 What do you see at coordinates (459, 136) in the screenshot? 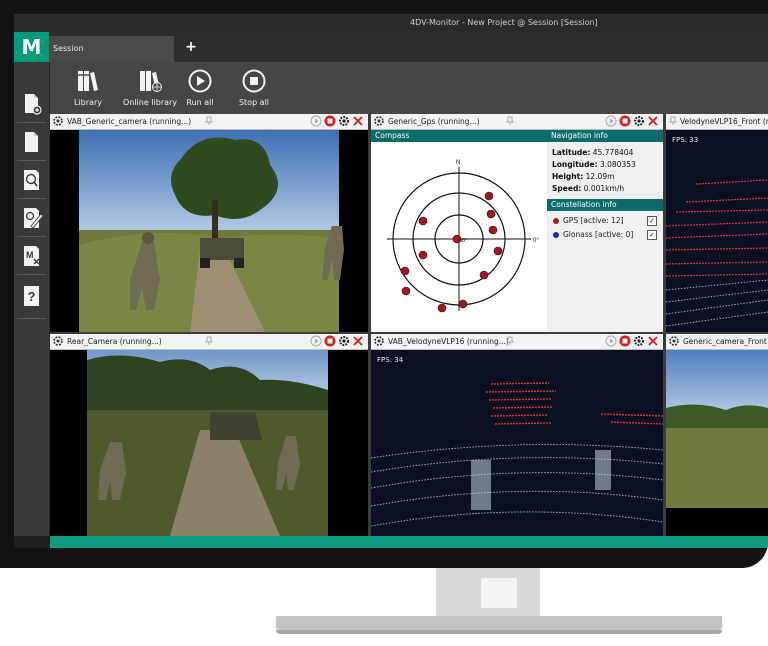
I see `compass-header: Compass` at bounding box center [459, 136].